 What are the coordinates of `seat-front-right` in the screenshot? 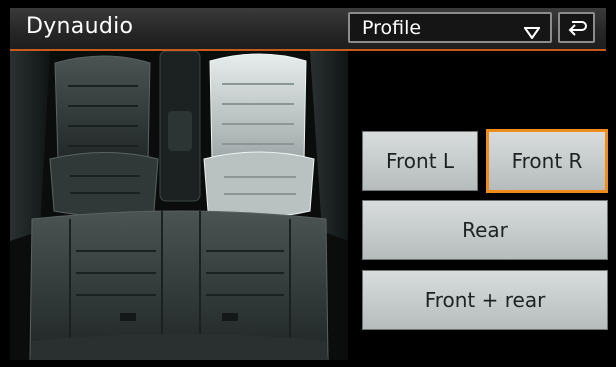 It's located at (259, 135).